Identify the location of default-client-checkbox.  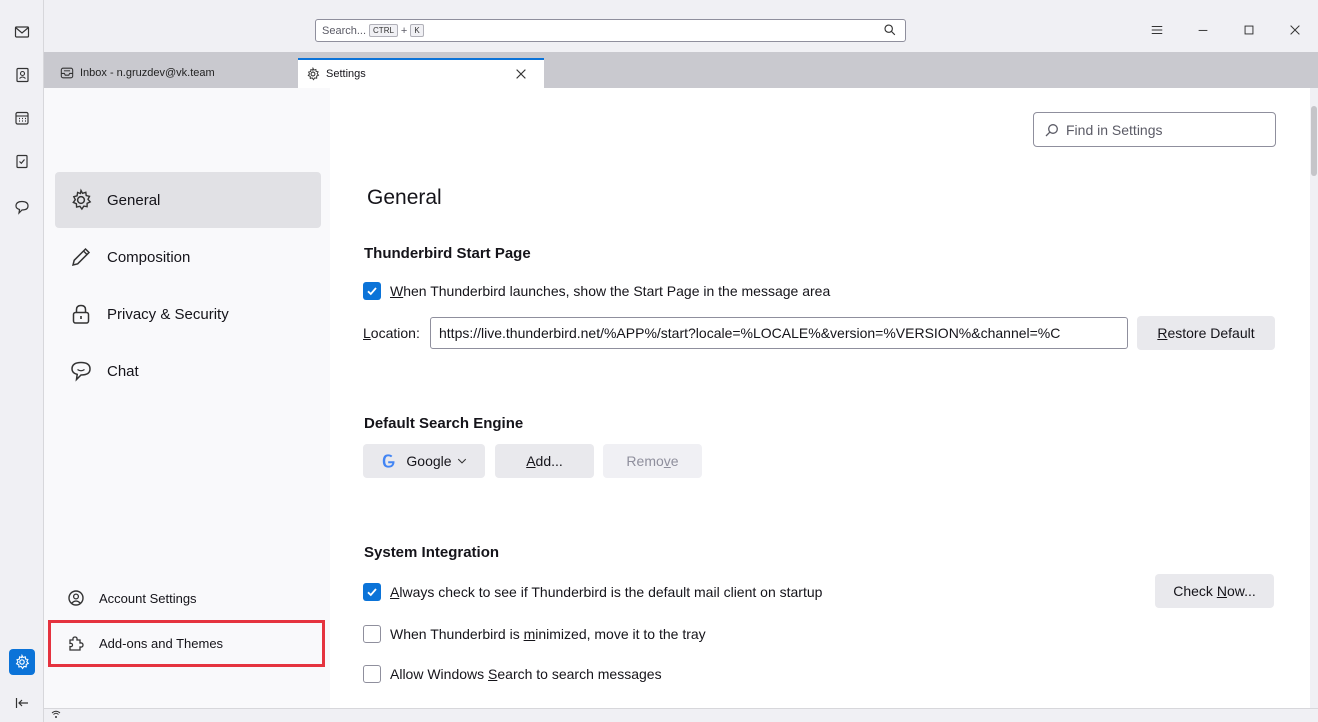
(372, 592).